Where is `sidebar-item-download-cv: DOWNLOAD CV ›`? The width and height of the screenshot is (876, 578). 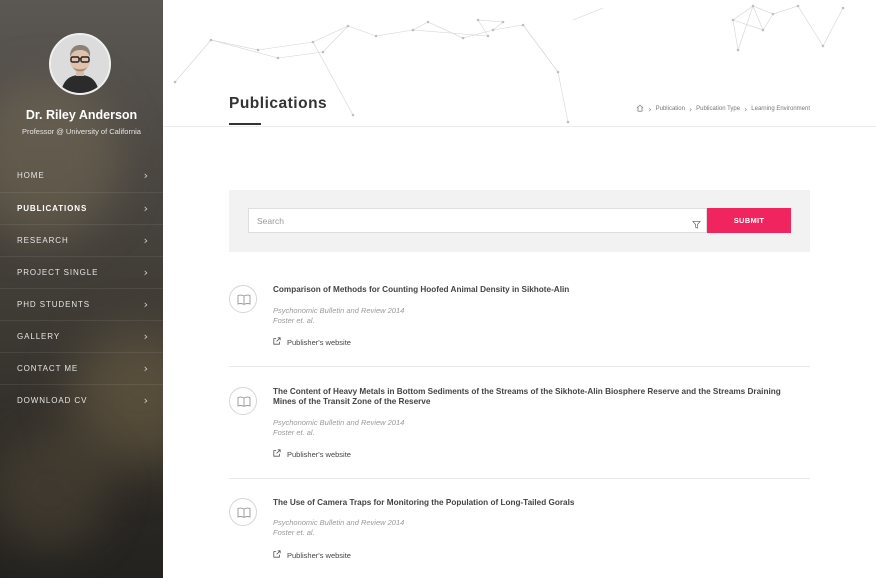 sidebar-item-download-cv: DOWNLOAD CV › is located at coordinates (81, 400).